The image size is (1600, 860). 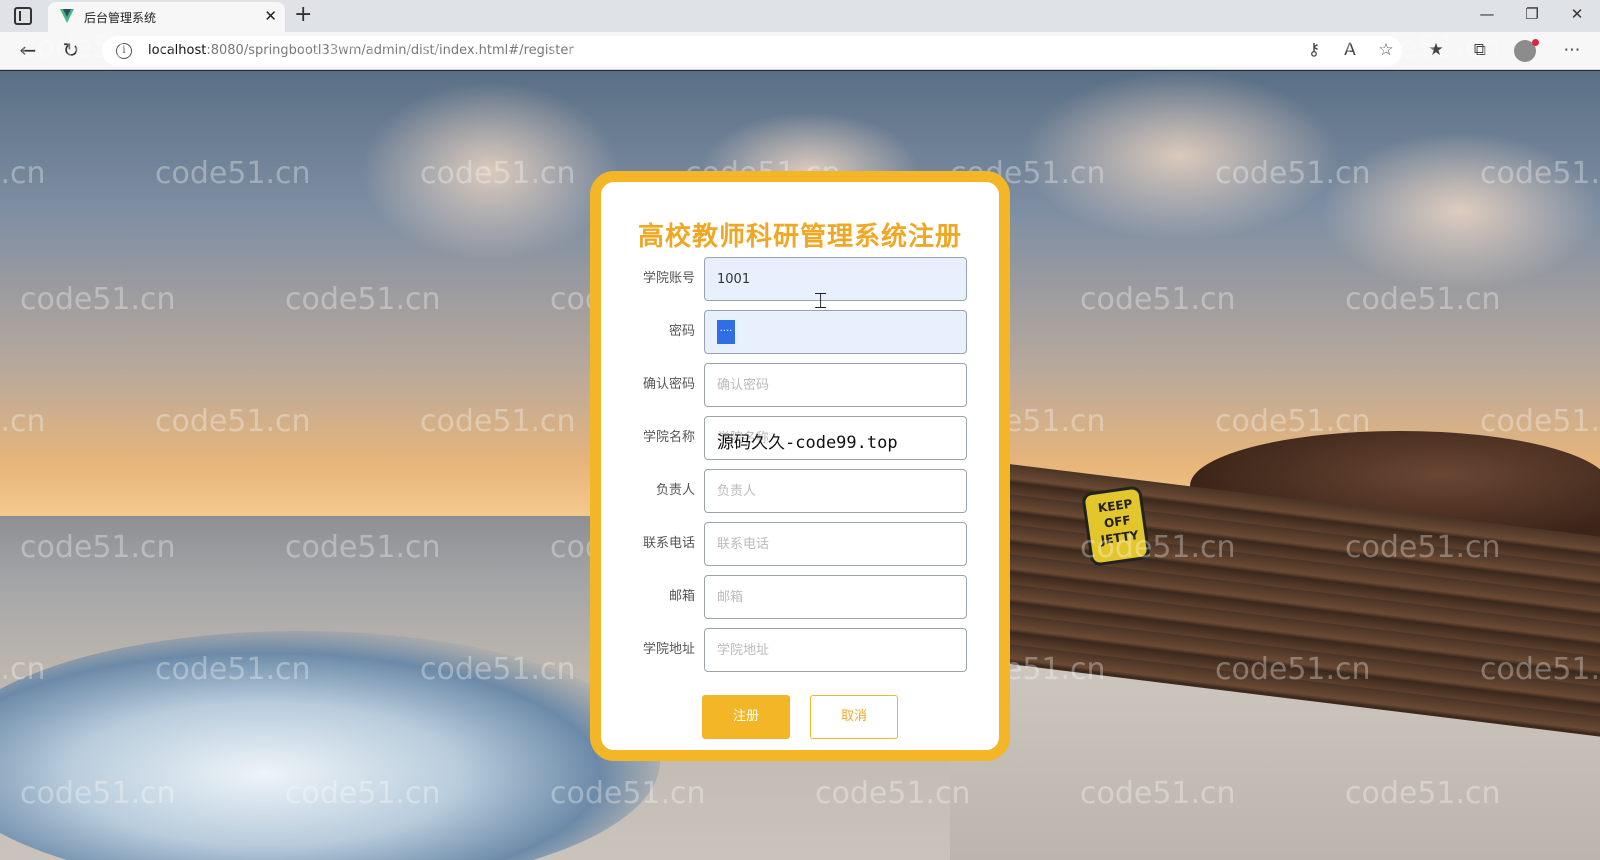 What do you see at coordinates (835, 385) in the screenshot?
I see `confirm-password-input` at bounding box center [835, 385].